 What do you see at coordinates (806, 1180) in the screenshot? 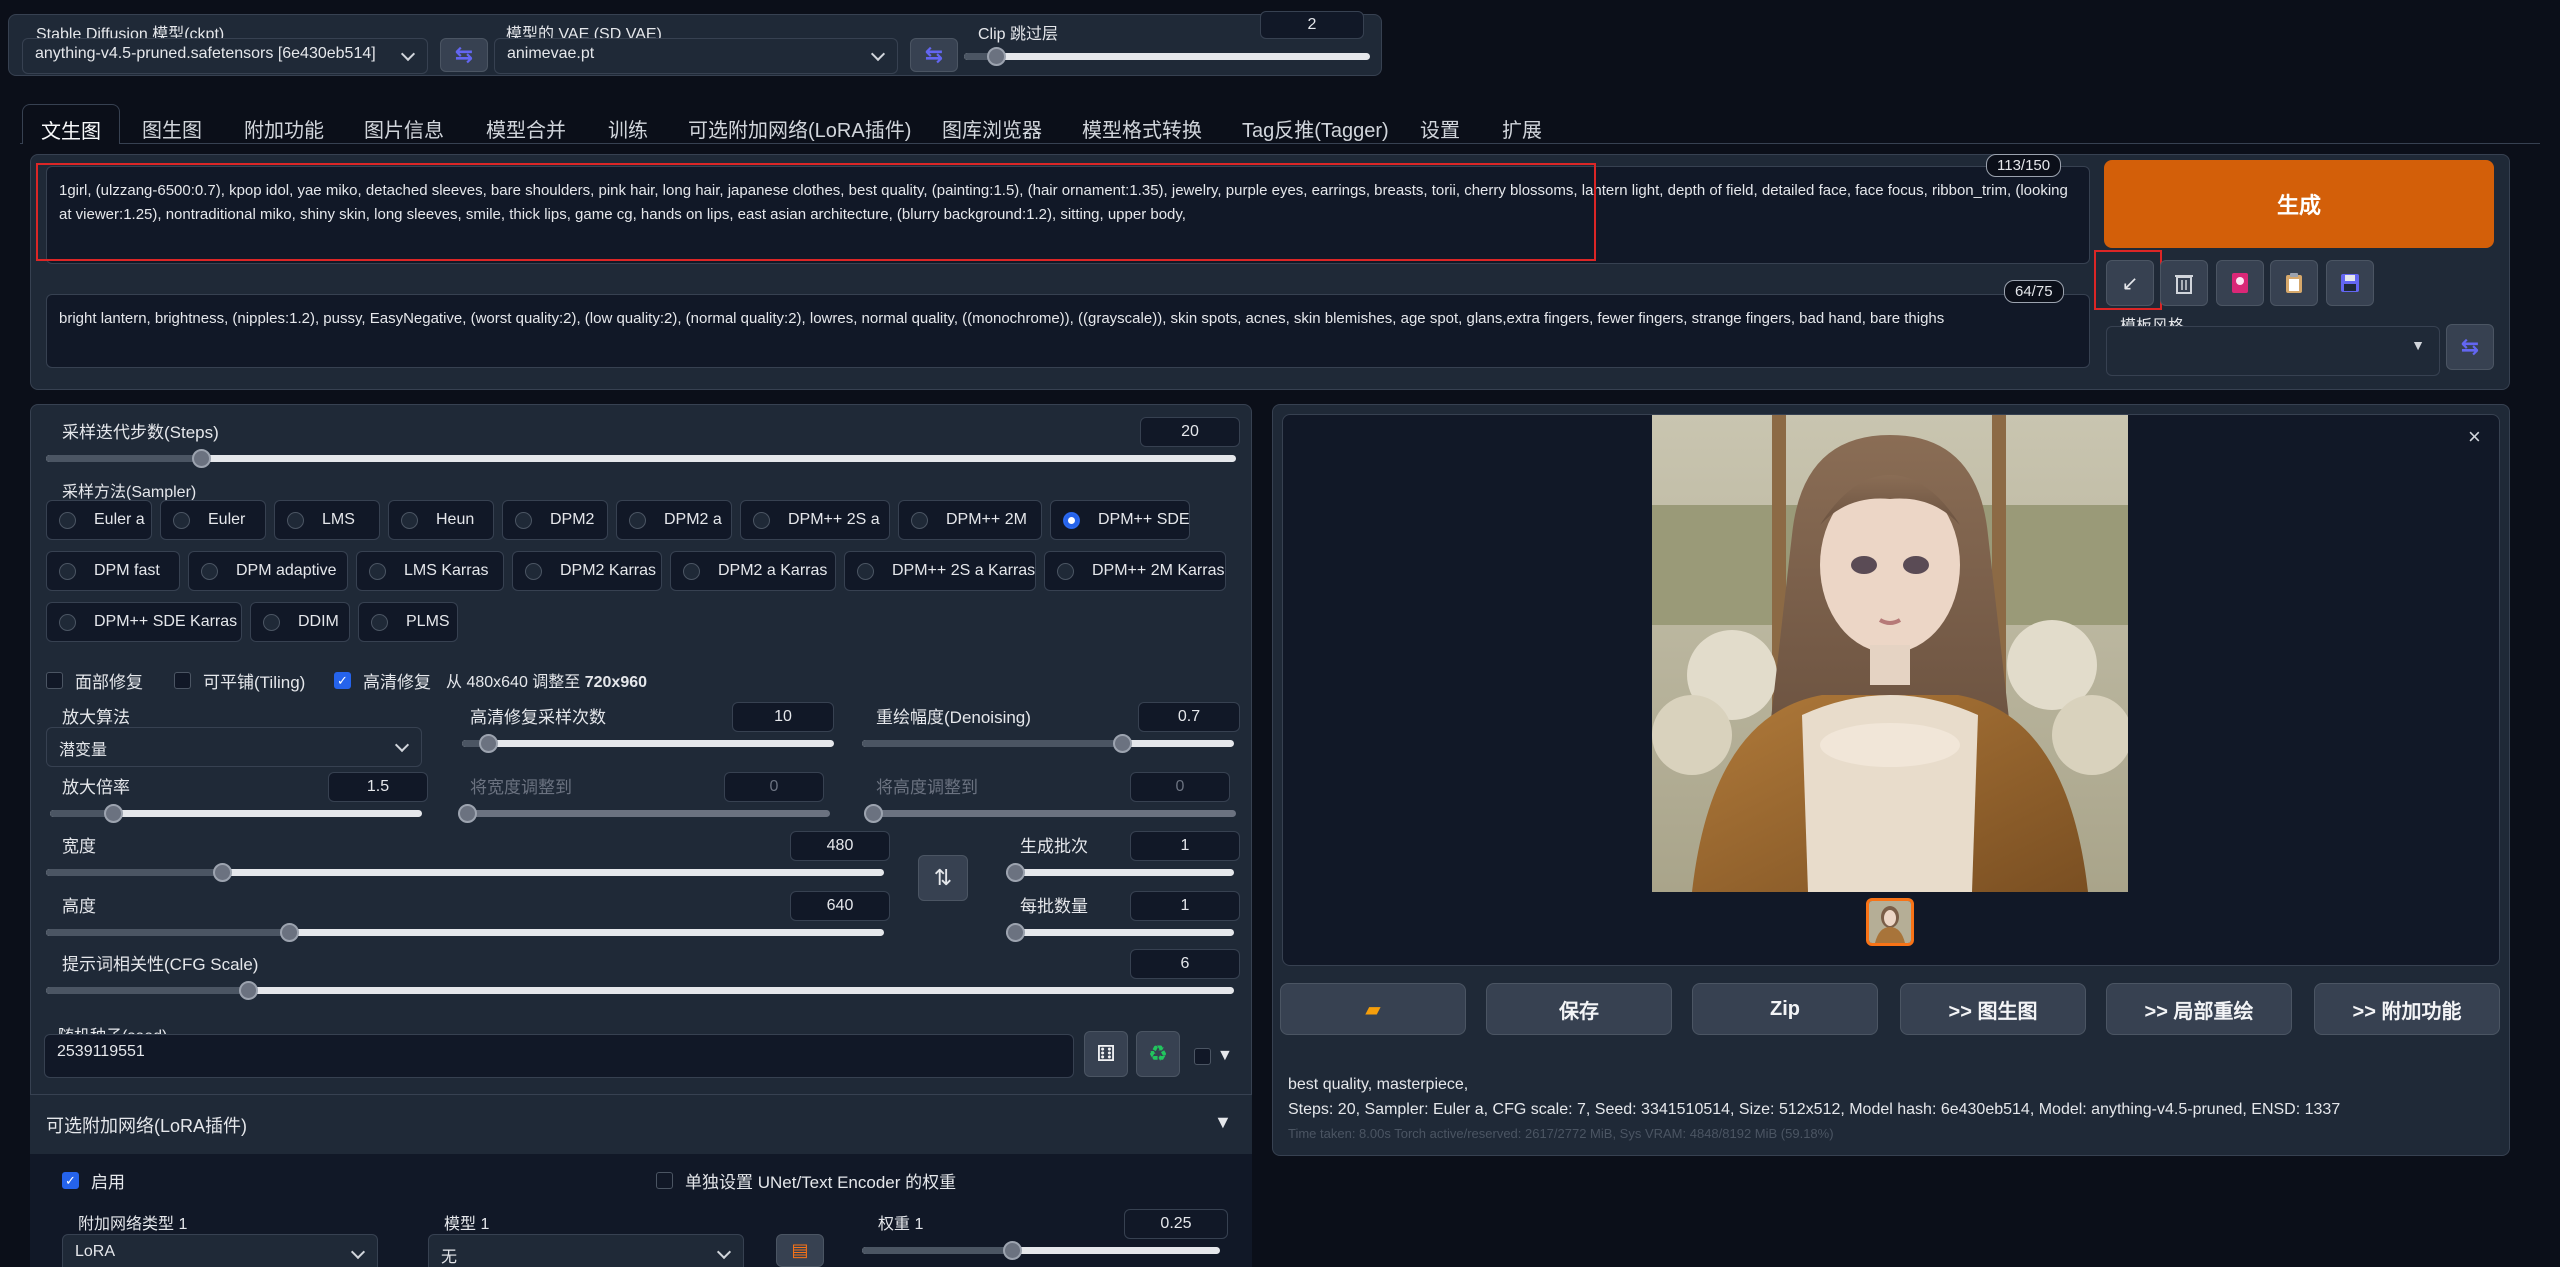
I see `lora-separate-weights-checkbox: 单独设置 UNet/Text Encoder 的权重` at bounding box center [806, 1180].